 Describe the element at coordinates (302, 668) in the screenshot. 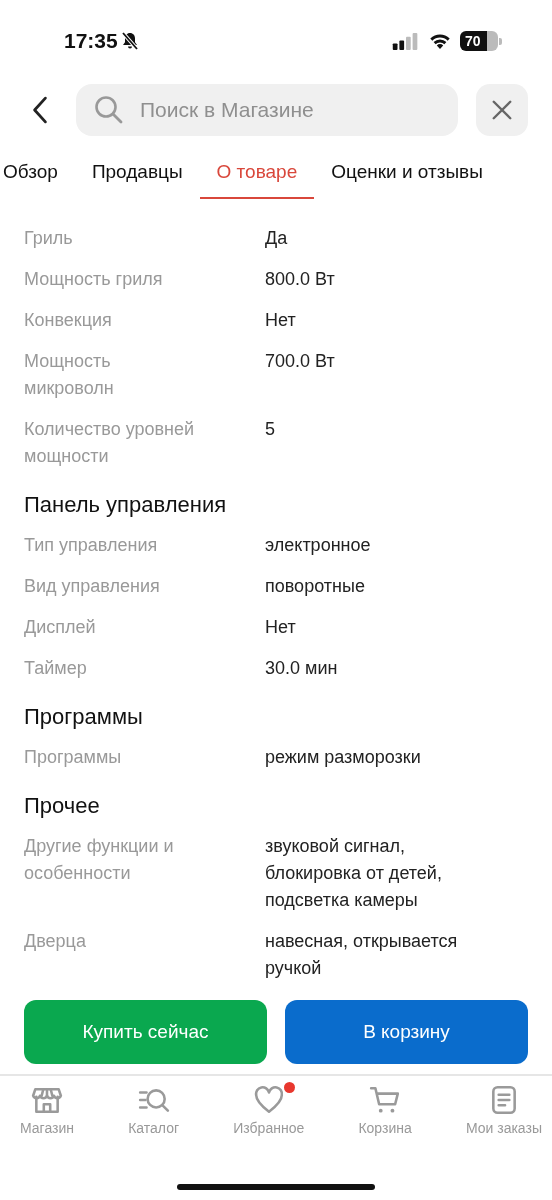

I see `spec-value: 30.0 мин` at that location.